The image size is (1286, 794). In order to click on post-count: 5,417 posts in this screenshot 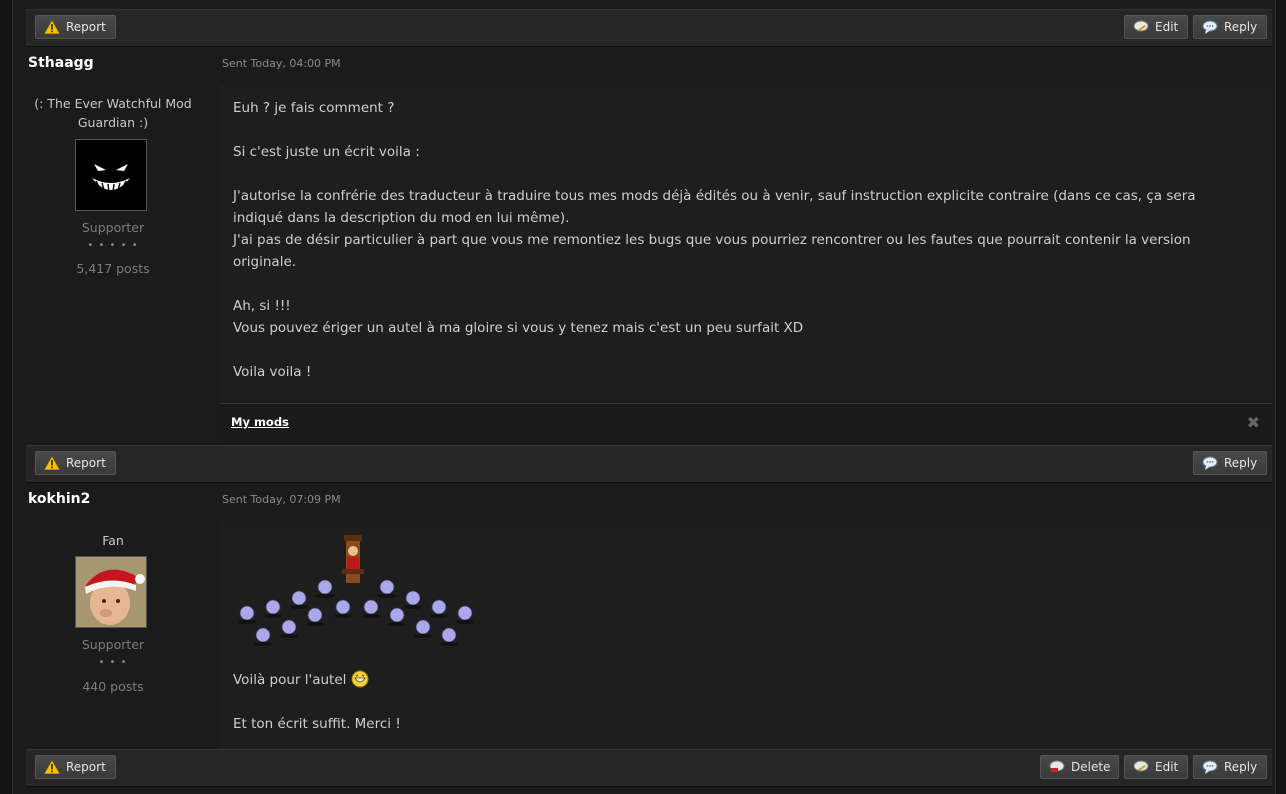, I will do `click(113, 268)`.